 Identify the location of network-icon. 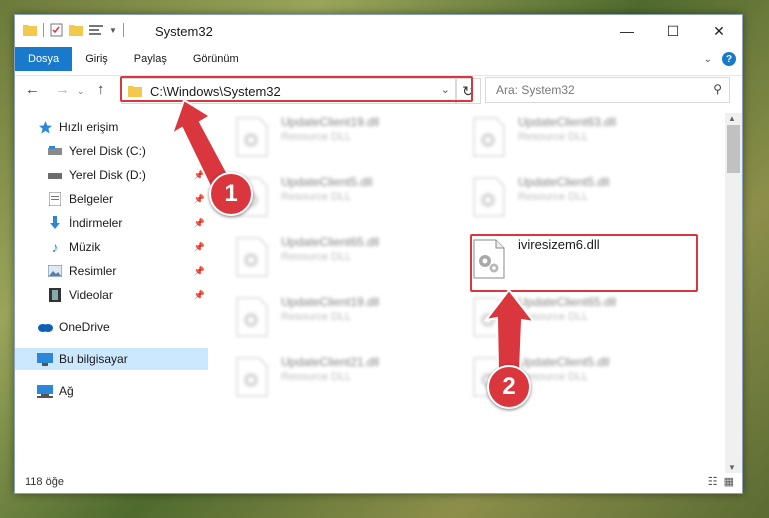
(45, 391).